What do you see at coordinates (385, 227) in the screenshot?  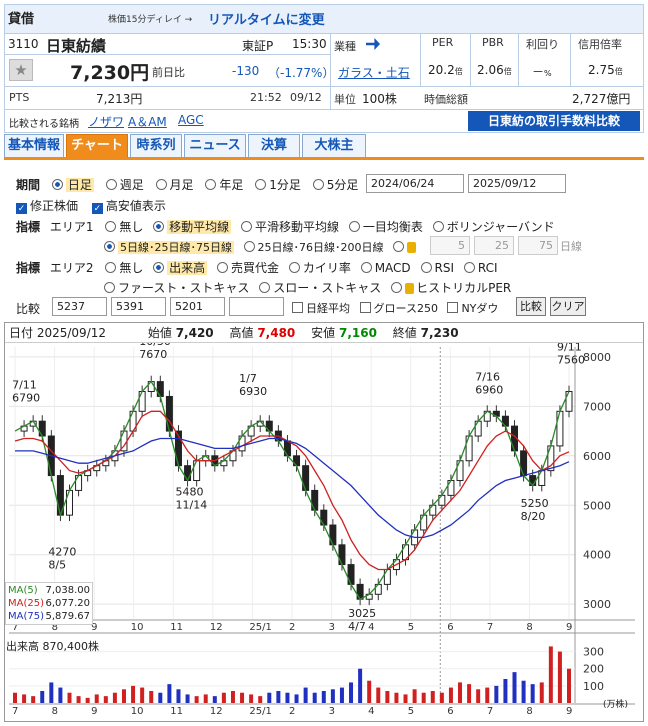 I see `area1-ichimoku: 一目均衡表` at bounding box center [385, 227].